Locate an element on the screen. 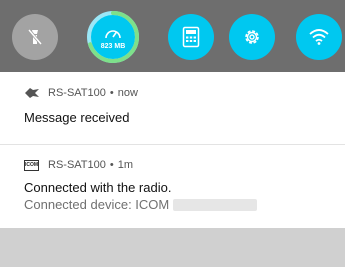 The width and height of the screenshot is (345, 267). notification-time: now is located at coordinates (127, 93).